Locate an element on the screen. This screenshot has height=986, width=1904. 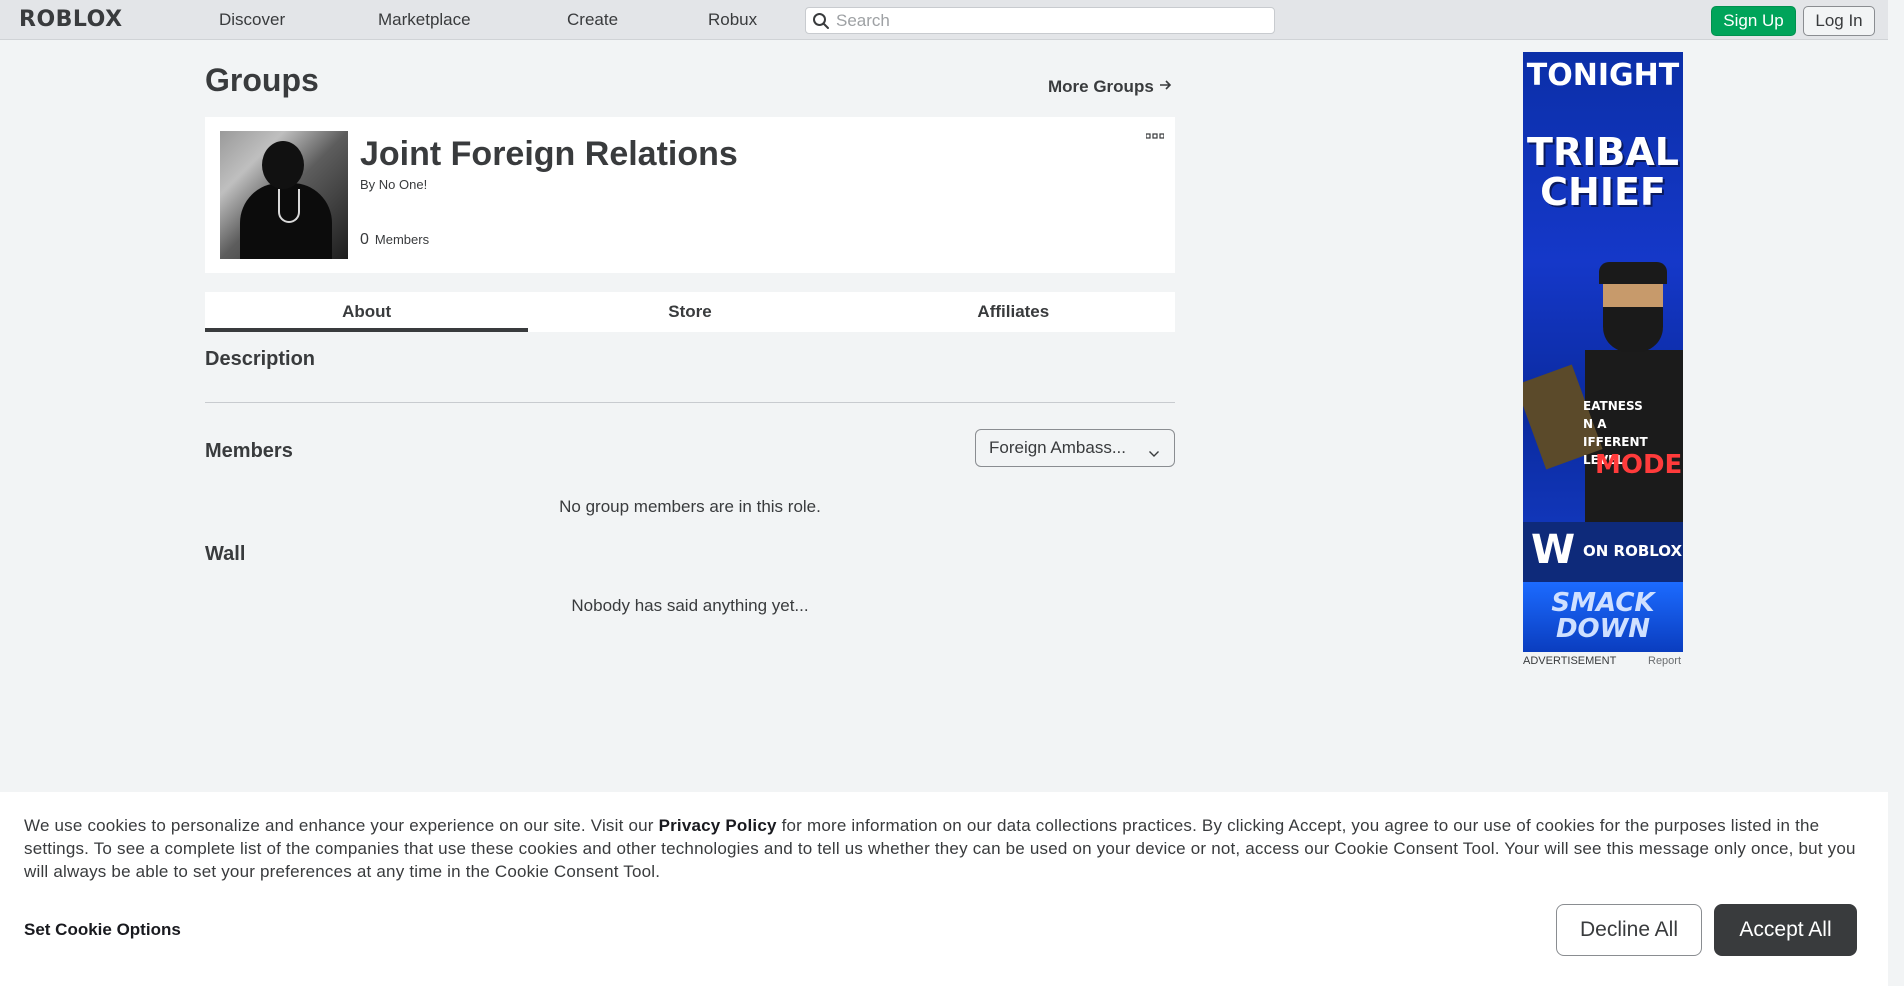
nav-robux: Robux is located at coordinates (732, 20).